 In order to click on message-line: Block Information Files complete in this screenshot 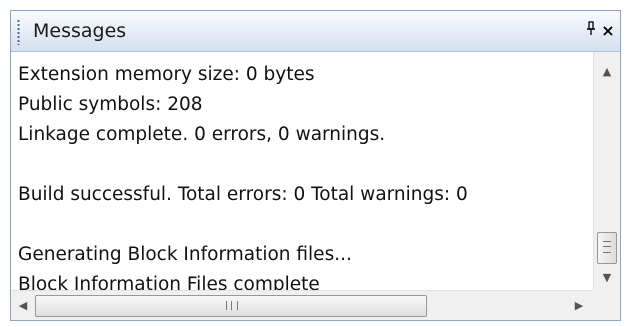, I will do `click(169, 282)`.